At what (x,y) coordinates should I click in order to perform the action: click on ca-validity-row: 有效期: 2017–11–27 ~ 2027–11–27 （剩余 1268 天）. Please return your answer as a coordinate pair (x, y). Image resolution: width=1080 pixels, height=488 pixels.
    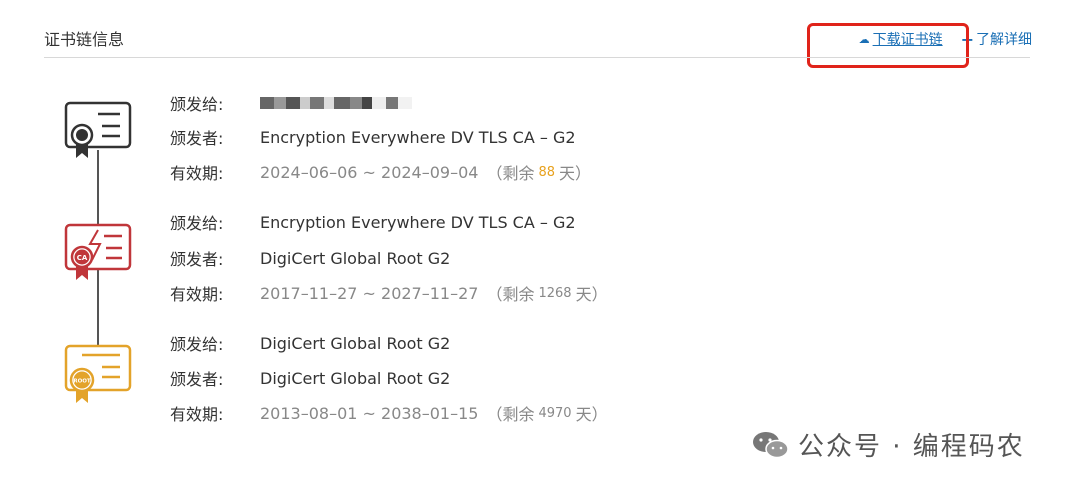
    Looking at the image, I should click on (389, 293).